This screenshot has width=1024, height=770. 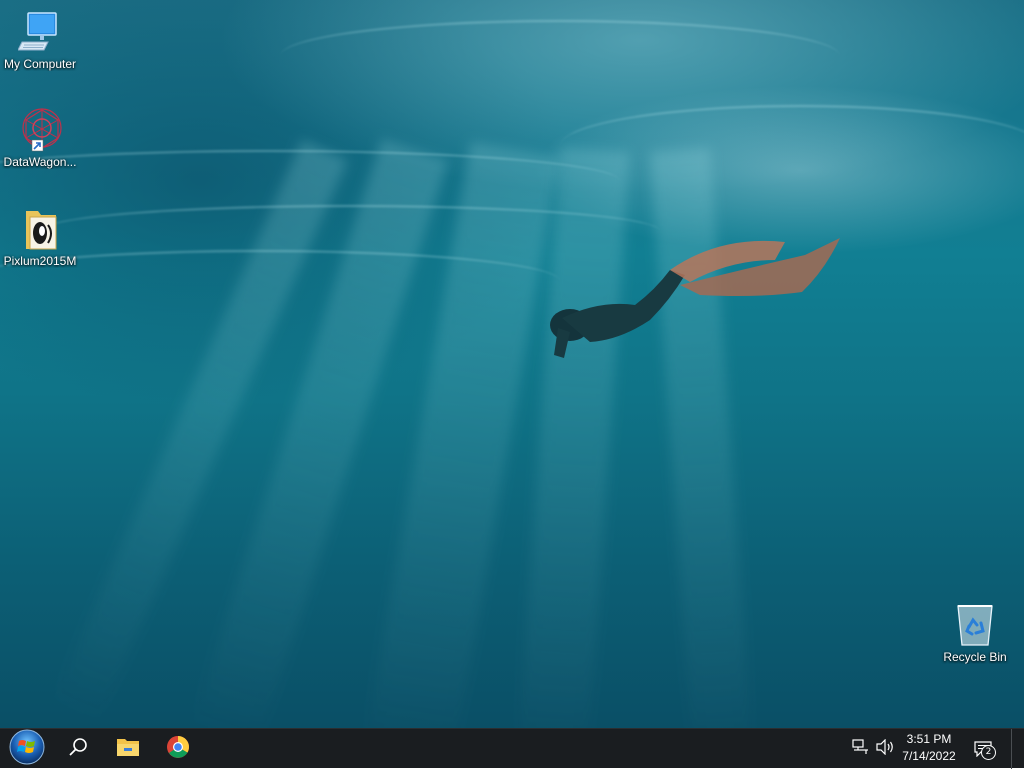 I want to click on windows-start-orb-icon, so click(x=27, y=749).